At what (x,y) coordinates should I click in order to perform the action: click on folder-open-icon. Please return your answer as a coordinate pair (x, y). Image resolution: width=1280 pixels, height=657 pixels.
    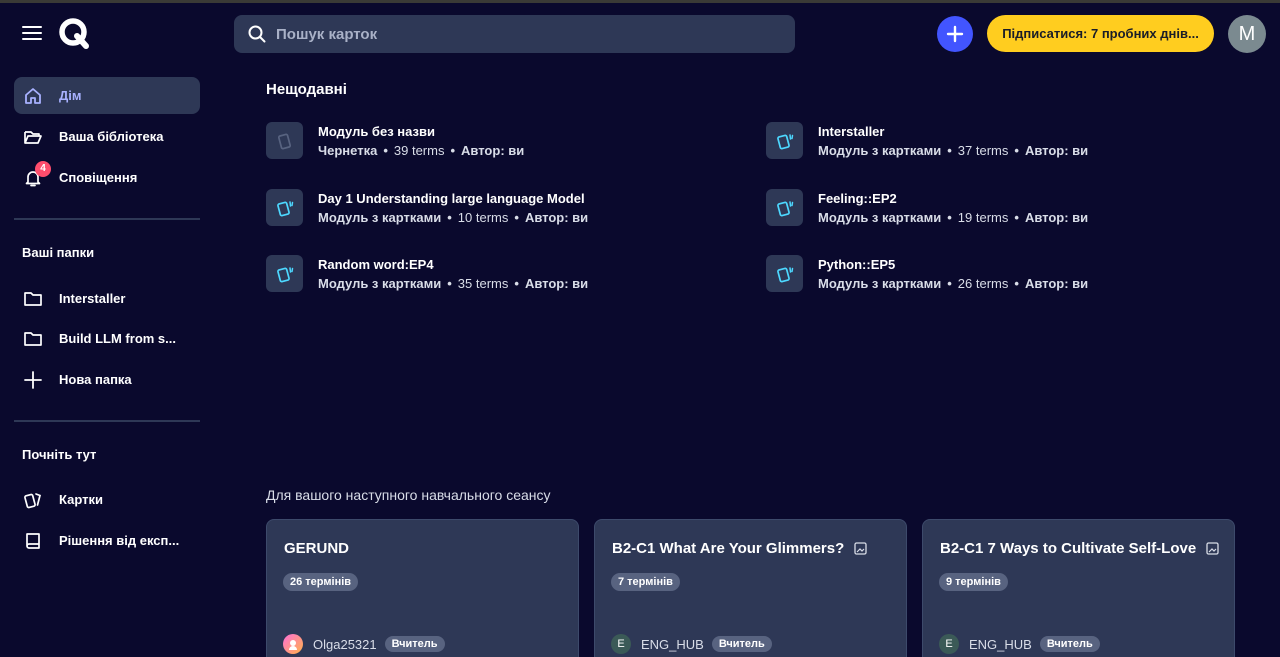
    Looking at the image, I should click on (33, 137).